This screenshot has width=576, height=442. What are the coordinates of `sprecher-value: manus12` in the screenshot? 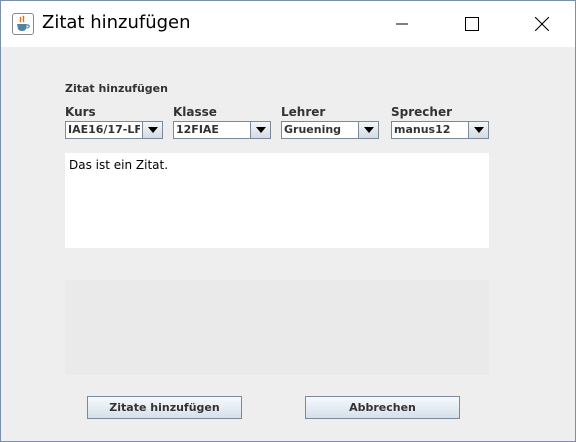 It's located at (422, 129).